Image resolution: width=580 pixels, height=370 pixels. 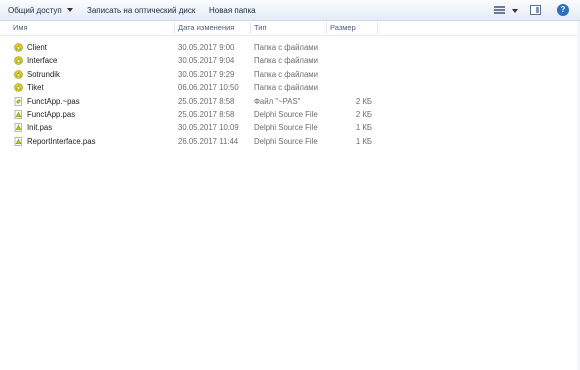 What do you see at coordinates (343, 28) in the screenshot?
I see `column-size-header: Размер` at bounding box center [343, 28].